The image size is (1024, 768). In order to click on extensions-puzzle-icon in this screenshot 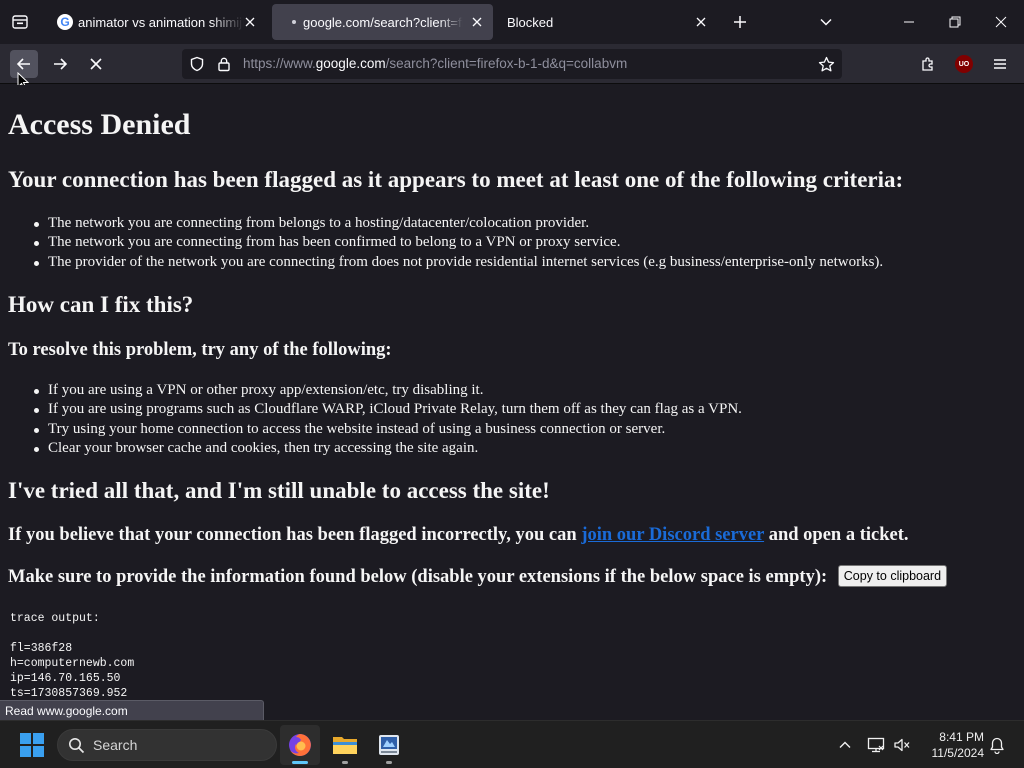, I will do `click(928, 64)`.